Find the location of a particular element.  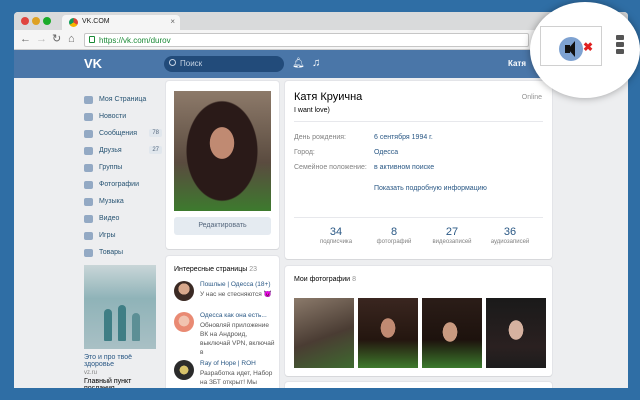

chrome-favicon-icon is located at coordinates (73, 22).